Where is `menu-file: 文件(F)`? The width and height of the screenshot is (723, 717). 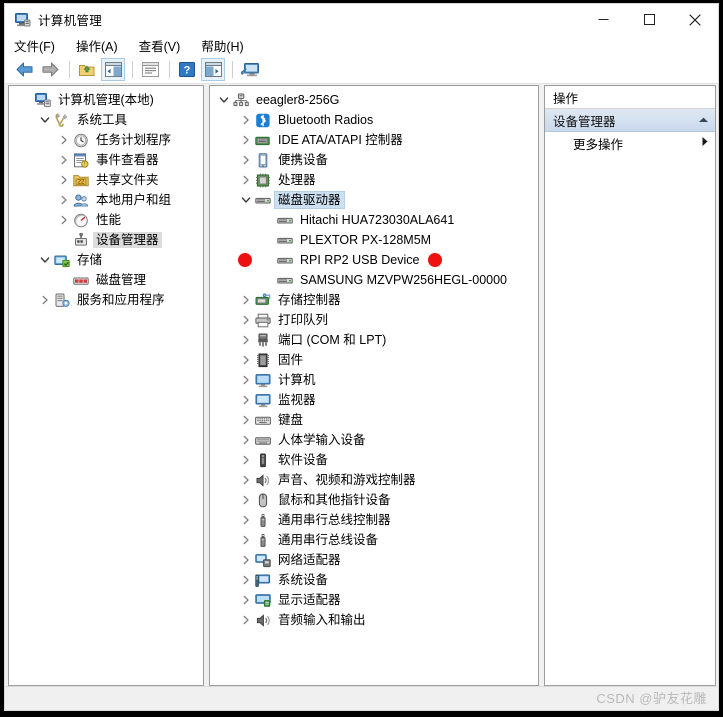 menu-file: 文件(F) is located at coordinates (34, 45).